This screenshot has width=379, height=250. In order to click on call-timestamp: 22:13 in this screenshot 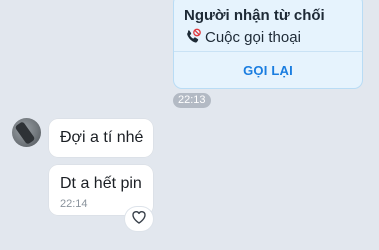, I will do `click(192, 100)`.